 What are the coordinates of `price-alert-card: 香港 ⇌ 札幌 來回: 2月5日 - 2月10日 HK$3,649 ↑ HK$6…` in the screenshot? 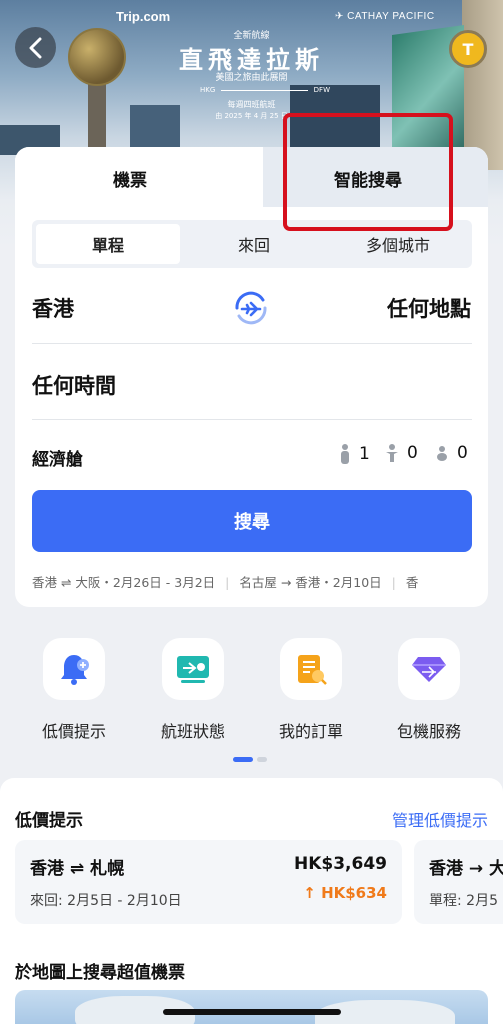 It's located at (208, 882).